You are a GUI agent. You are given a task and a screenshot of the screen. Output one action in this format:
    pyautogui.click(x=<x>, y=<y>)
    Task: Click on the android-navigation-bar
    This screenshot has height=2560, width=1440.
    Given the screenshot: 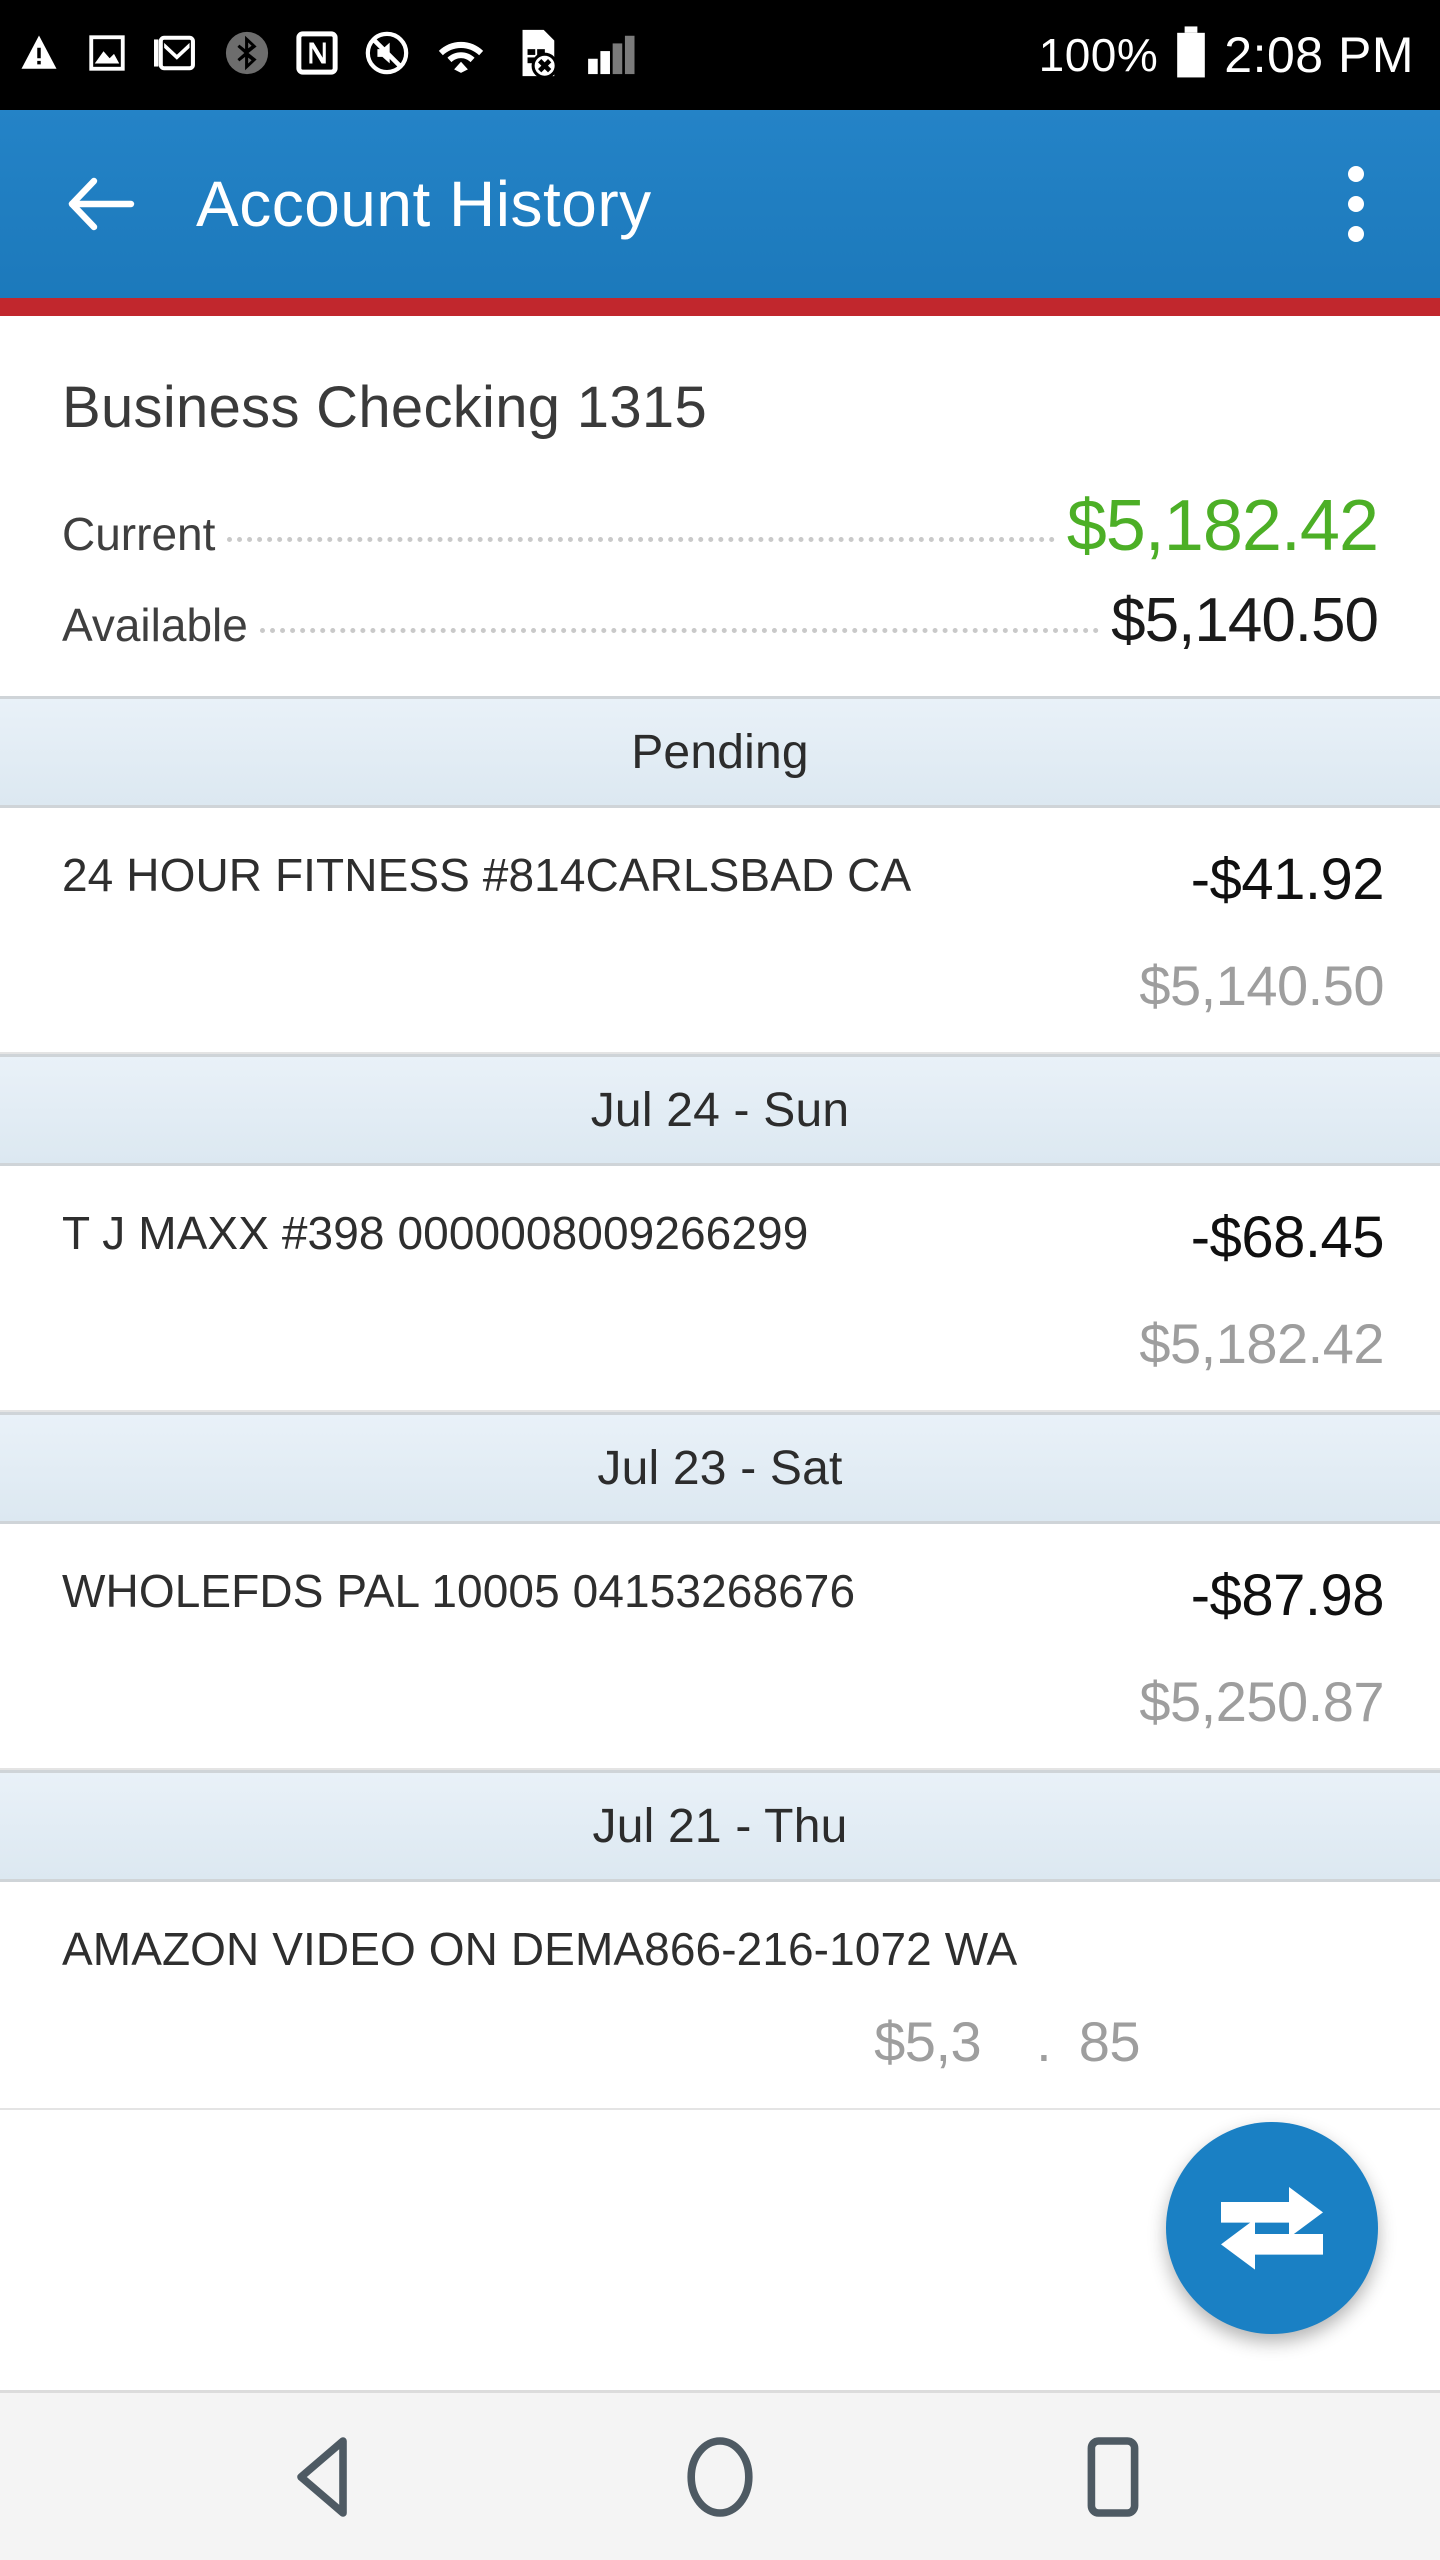 What is the action you would take?
    pyautogui.click(x=720, y=2475)
    